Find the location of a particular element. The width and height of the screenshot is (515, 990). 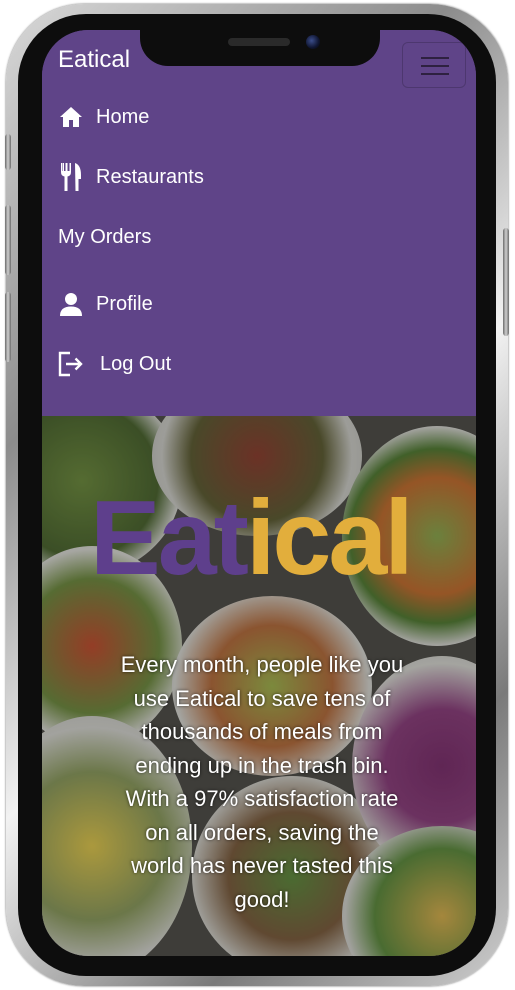

hero-logo: Eatical is located at coordinates (252, 538).